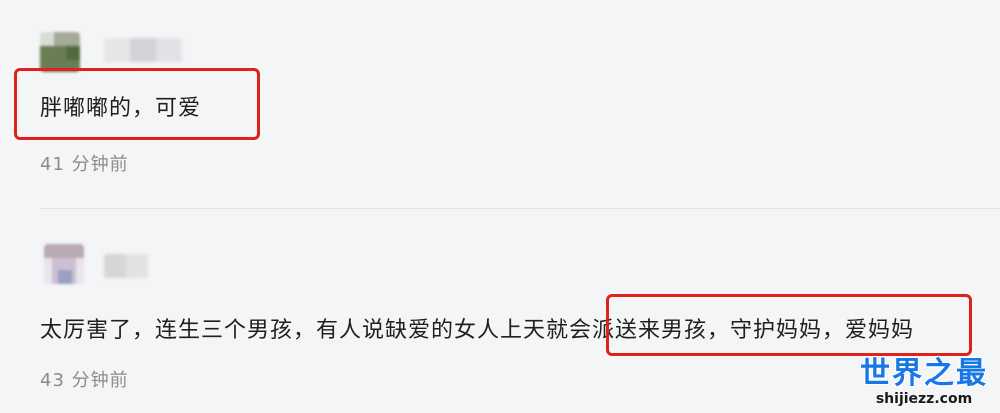 The width and height of the screenshot is (1000, 413). Describe the element at coordinates (924, 373) in the screenshot. I see `watermark-title: 世界之最` at that location.